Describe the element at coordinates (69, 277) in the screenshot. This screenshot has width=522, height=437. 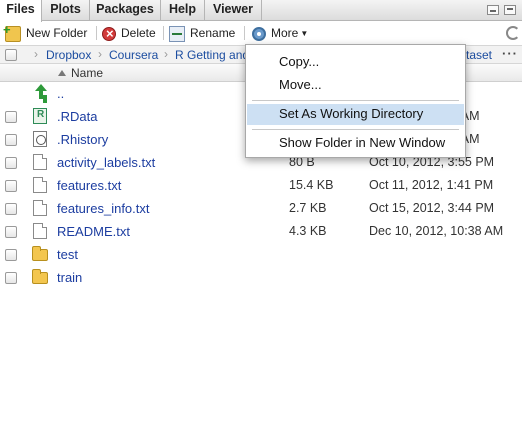
I see `file-name-link: train` at that location.